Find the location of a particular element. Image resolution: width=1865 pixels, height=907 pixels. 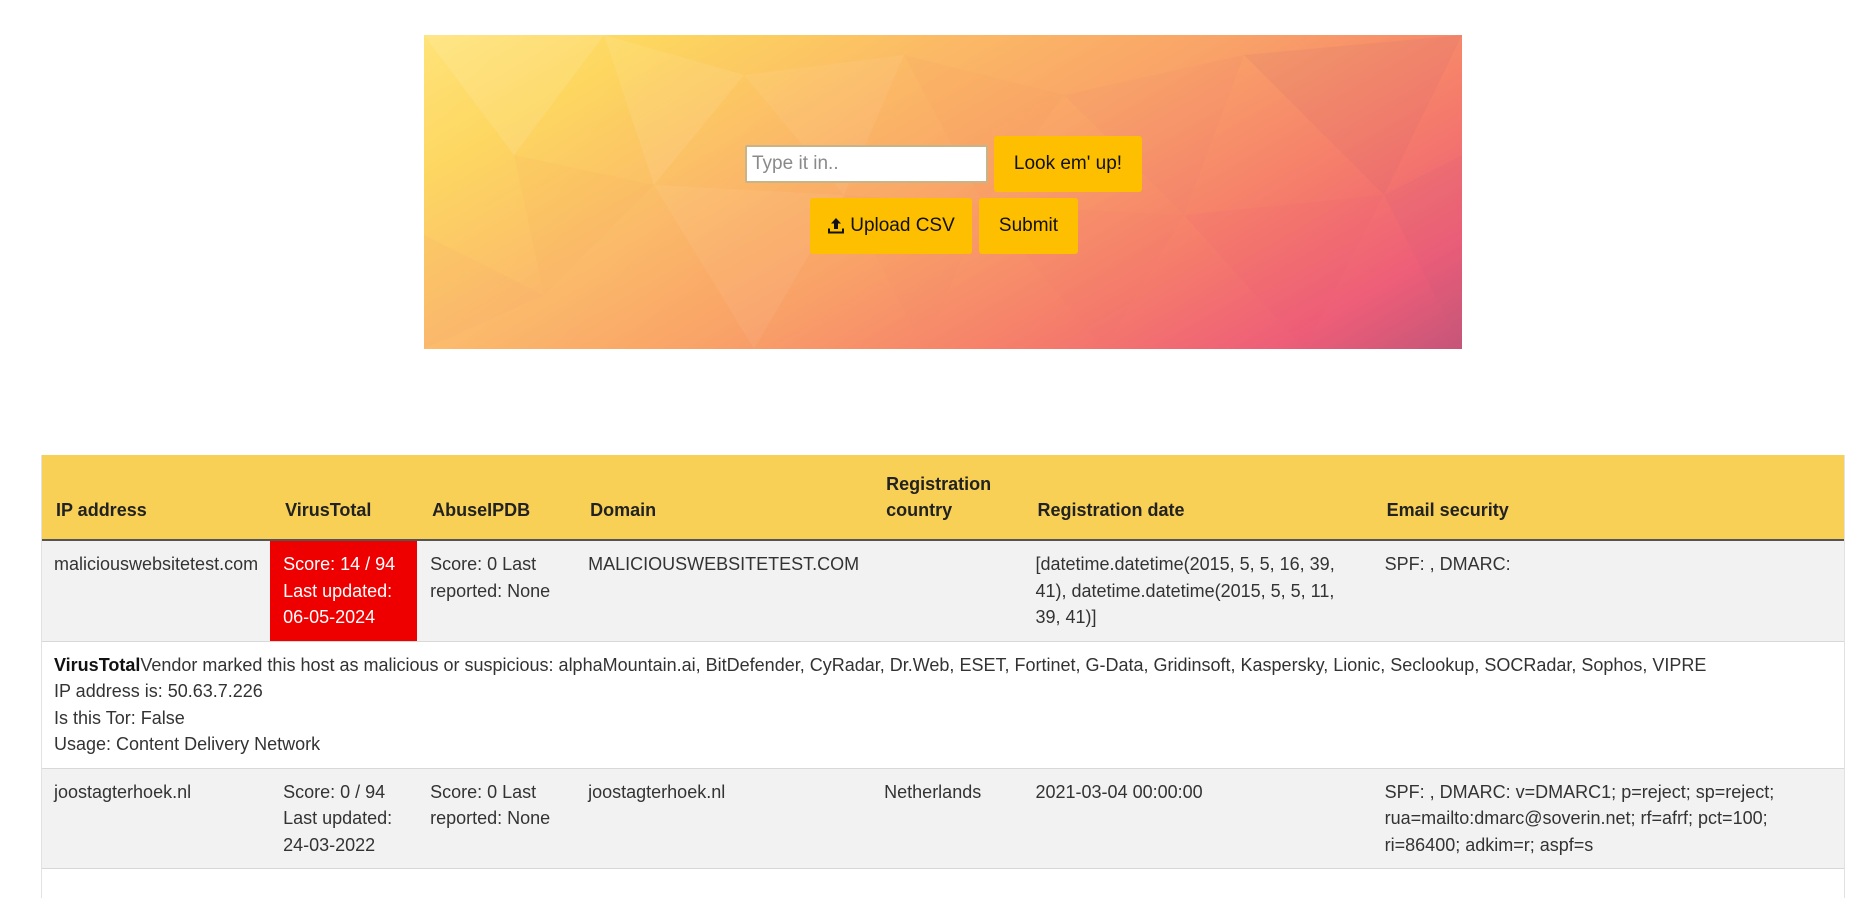

cell-virustotal-malicious: Score: 14 / 94 Last updated: 06-05-2024 is located at coordinates (344, 590).